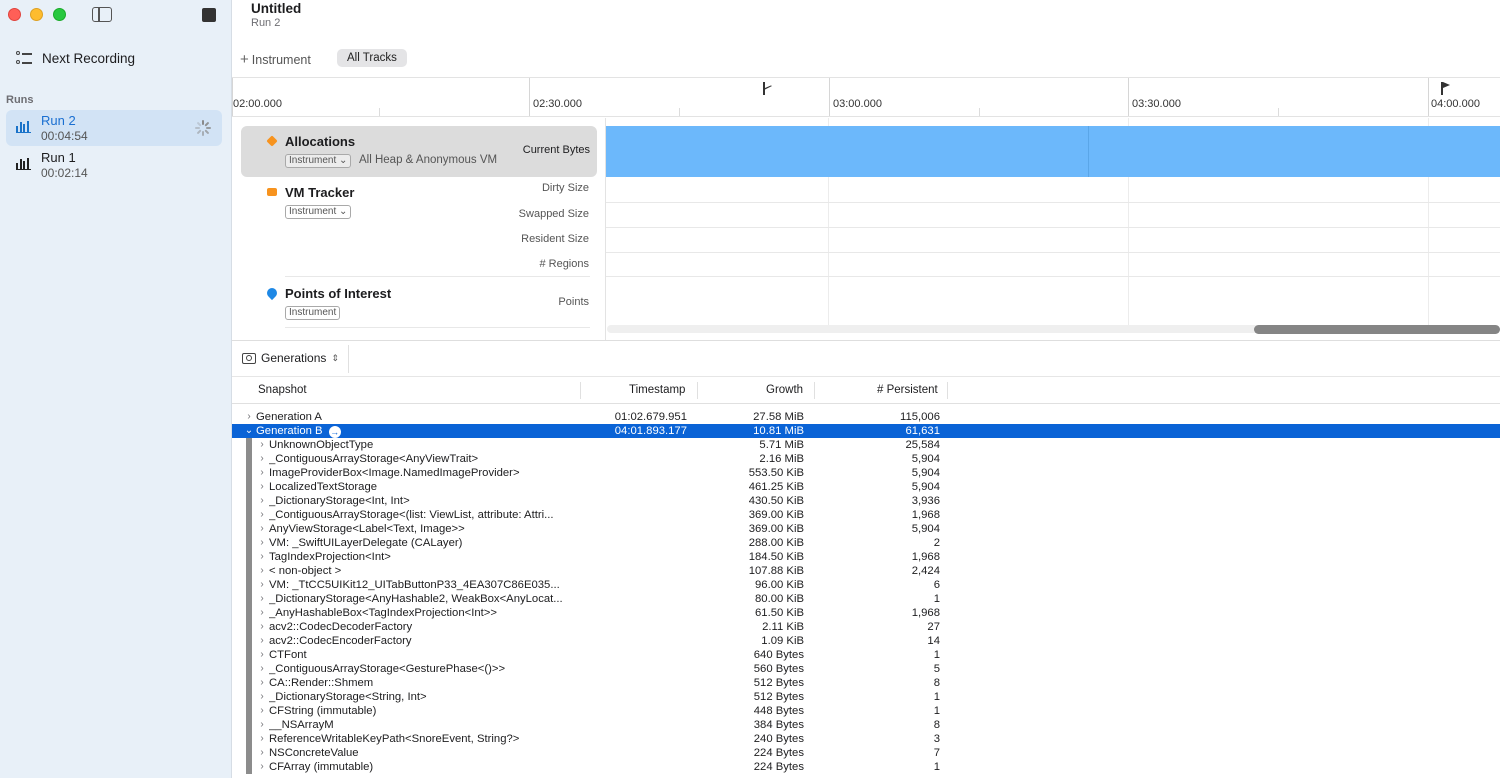  I want to click on sidebar-item-run-1: Run 1 00:02:14, so click(114, 165).